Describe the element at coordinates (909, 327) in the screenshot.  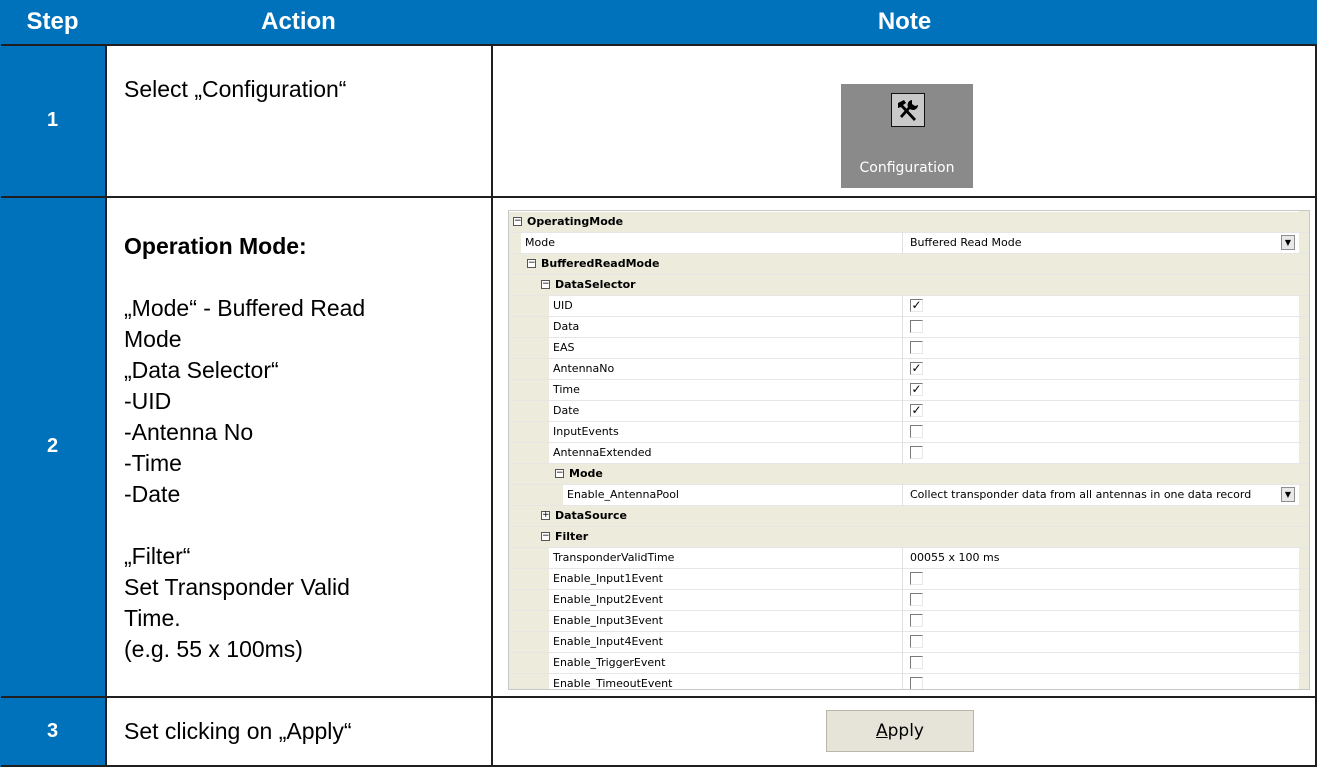
I see `property-row: Data` at that location.